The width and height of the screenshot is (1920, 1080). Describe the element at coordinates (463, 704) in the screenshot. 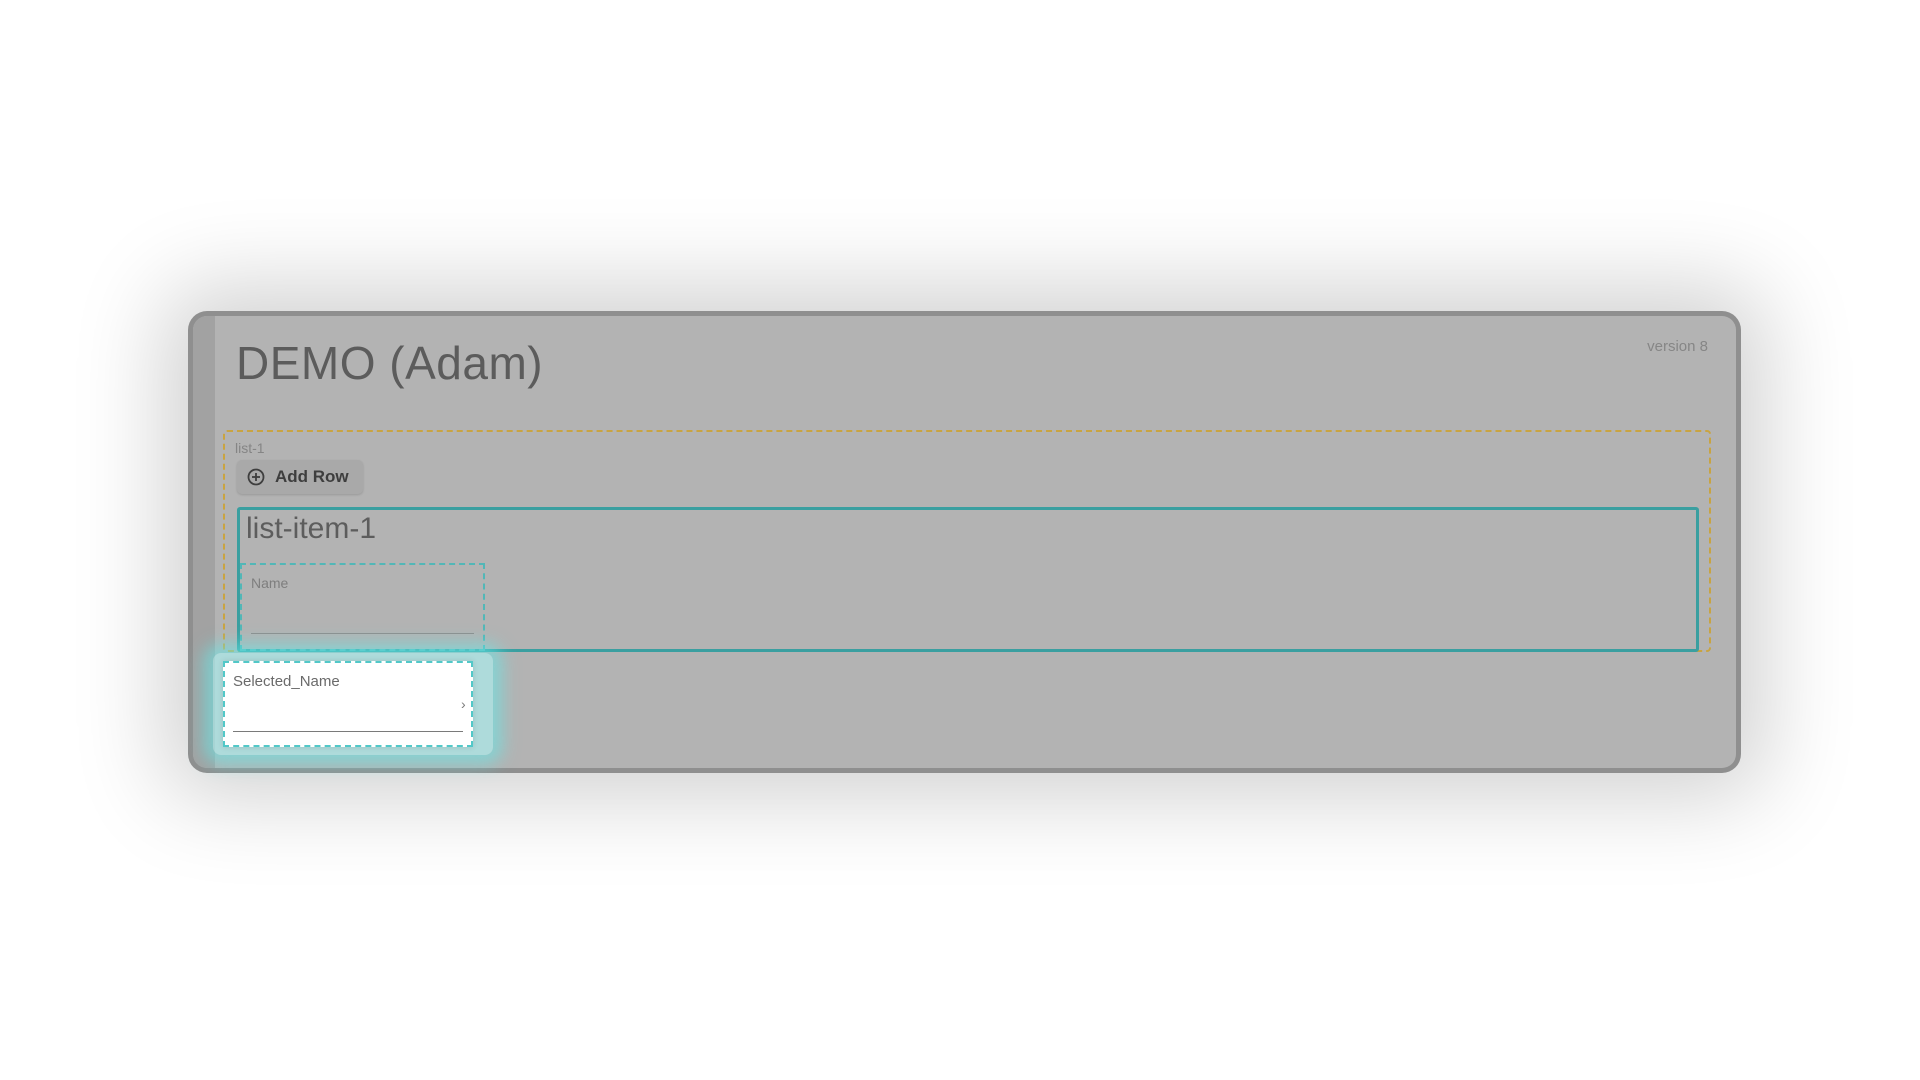

I see `chevron-right-icon: ›` at that location.